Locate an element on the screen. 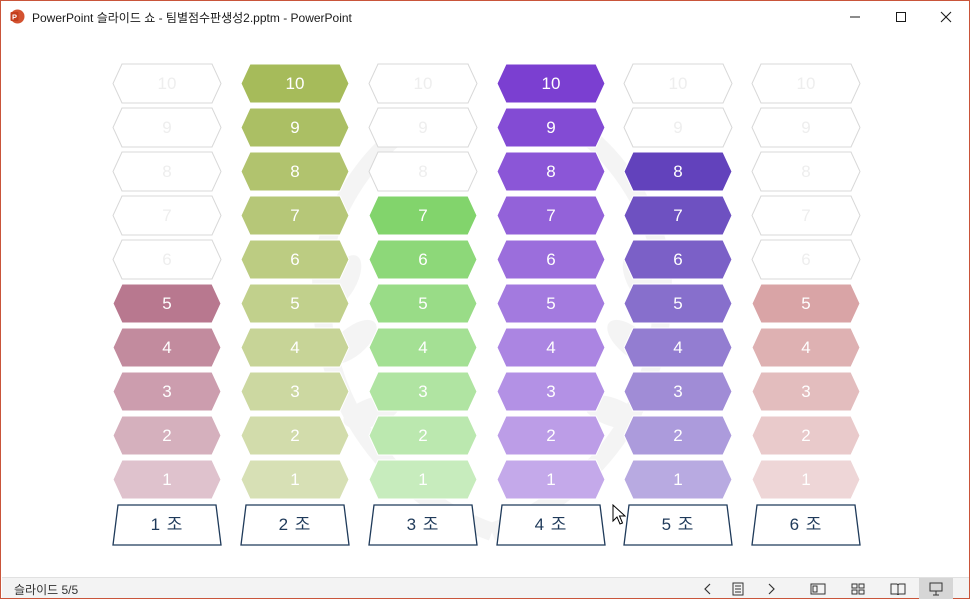 The width and height of the screenshot is (970, 599). team-column: 10 9 8 7 6 5 4 3 2 1 6 조 is located at coordinates (806, 304).